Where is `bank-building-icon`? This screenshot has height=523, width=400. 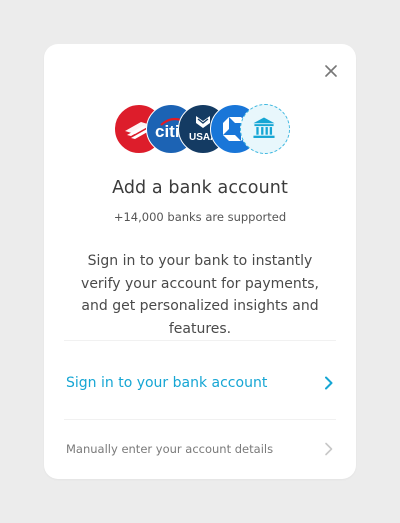 bank-building-icon is located at coordinates (265, 129).